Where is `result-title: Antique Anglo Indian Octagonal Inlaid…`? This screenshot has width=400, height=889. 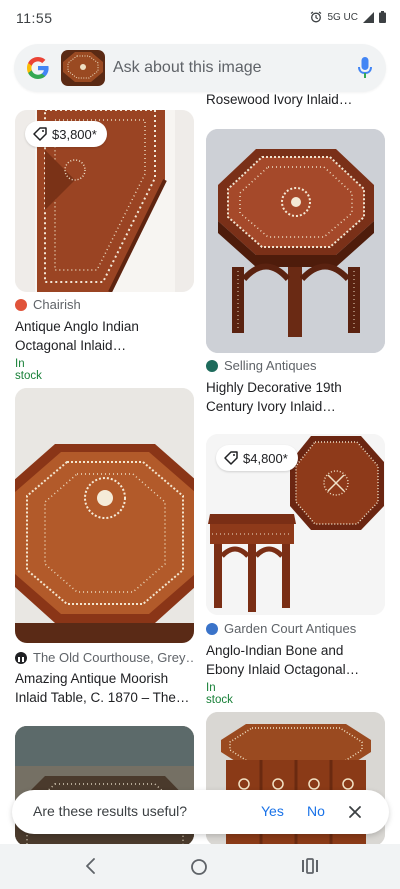 result-title: Antique Anglo Indian Octagonal Inlaid… is located at coordinates (100, 336).